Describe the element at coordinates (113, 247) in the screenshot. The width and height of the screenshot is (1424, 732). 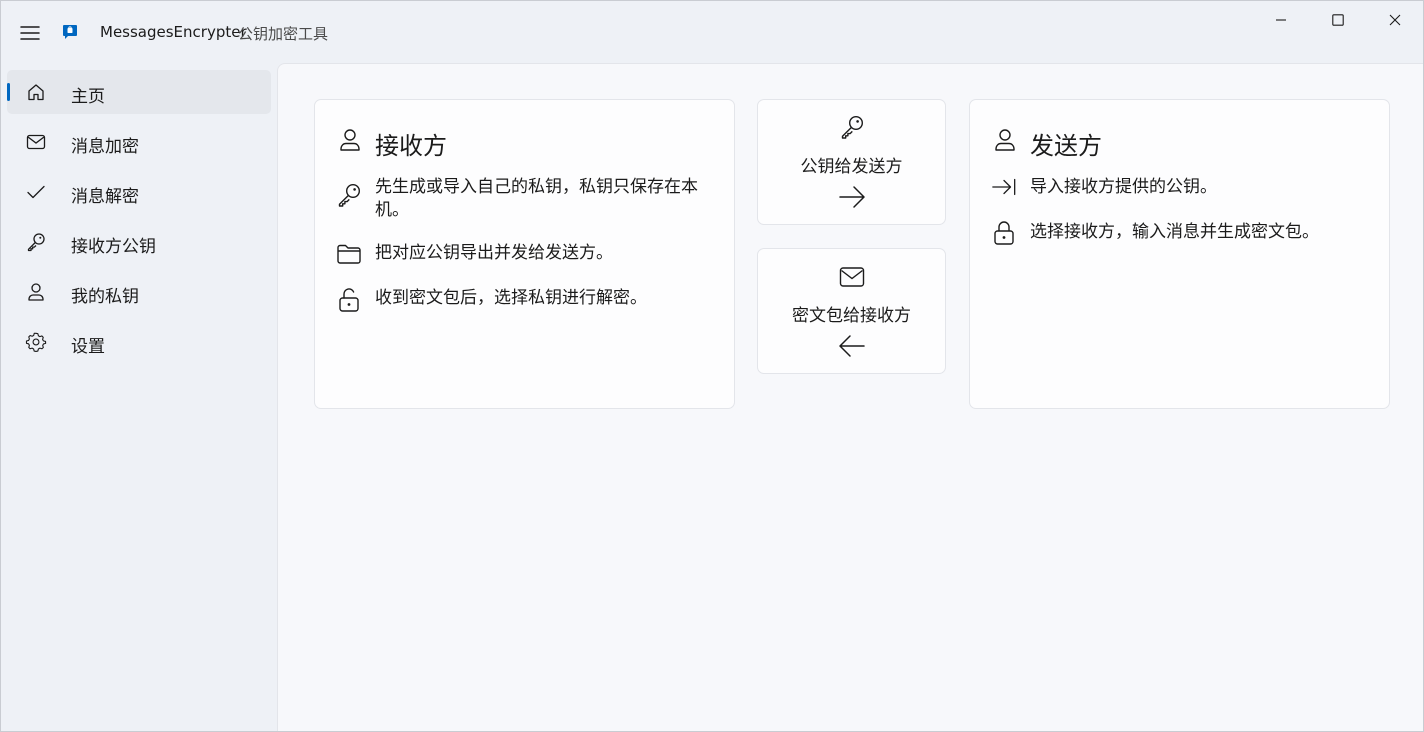
I see `nav-label-recipient-keys: 接收方公钥` at that location.